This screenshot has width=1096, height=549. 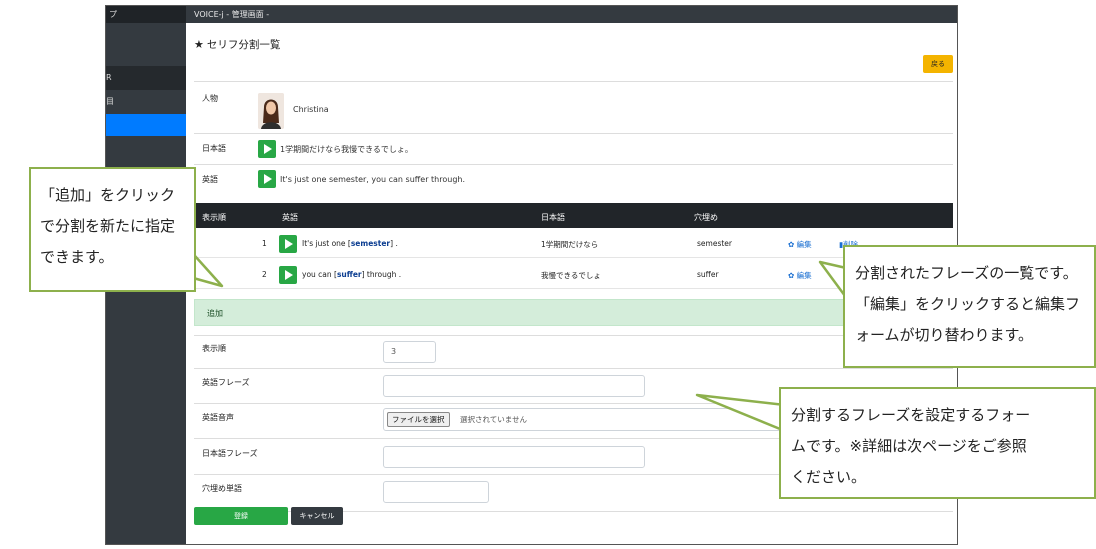 I want to click on callout-form-hint: 分割するフレーズを設定するフォー ムです。※詳細は次ページをご参照 ください。, so click(x=937, y=443).